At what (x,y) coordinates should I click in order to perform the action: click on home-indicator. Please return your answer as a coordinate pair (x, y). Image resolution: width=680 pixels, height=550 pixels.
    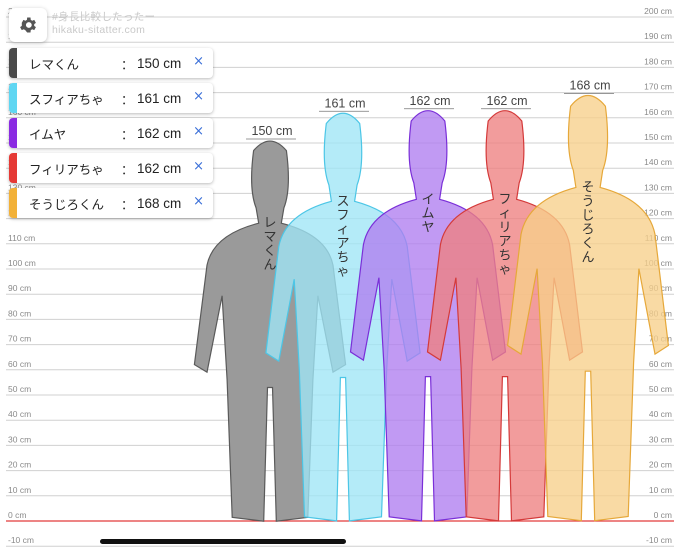
    Looking at the image, I should click on (223, 541).